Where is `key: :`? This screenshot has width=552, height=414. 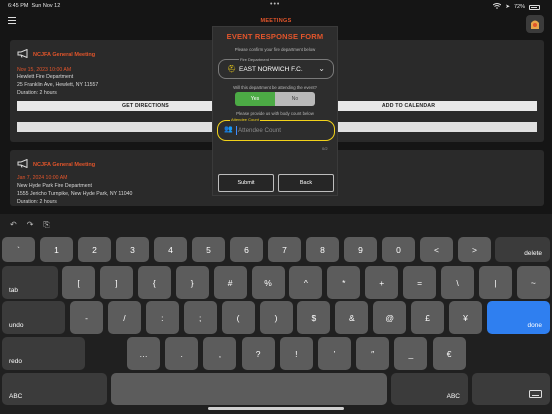 key: : is located at coordinates (162, 317).